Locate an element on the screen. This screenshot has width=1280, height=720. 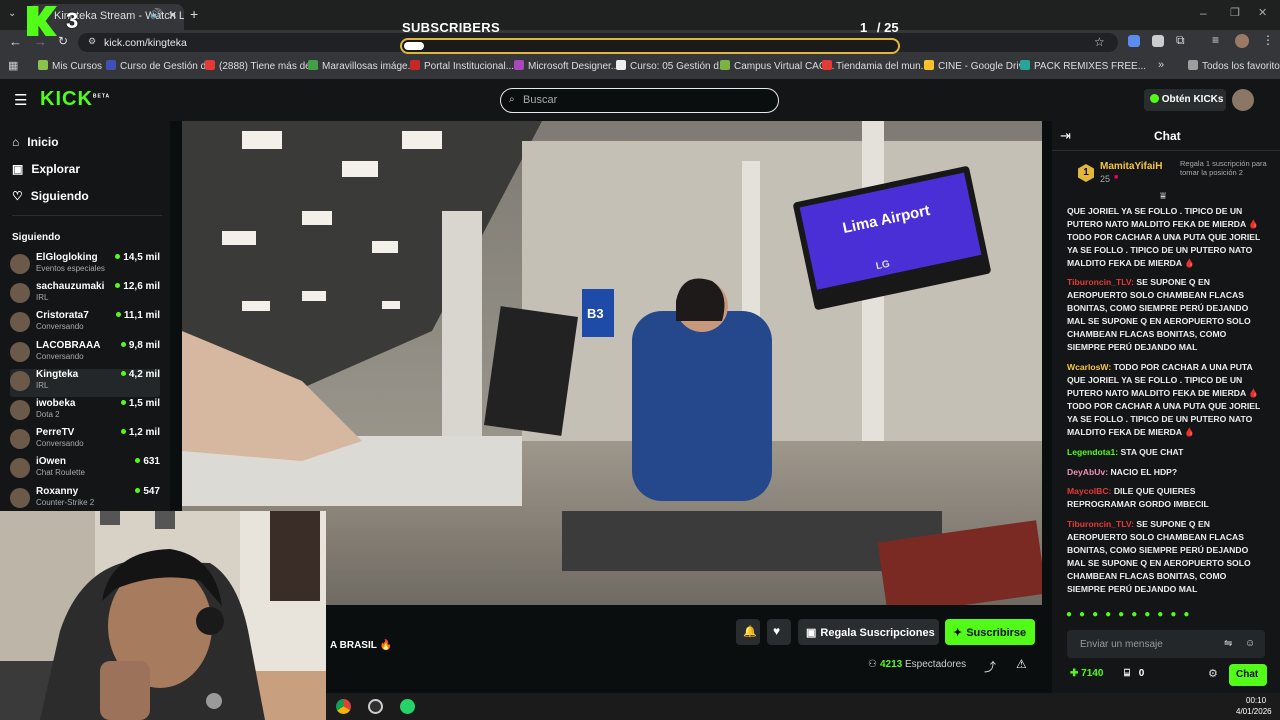
bookmark-star-icon: ☆ is located at coordinates (1099, 42).